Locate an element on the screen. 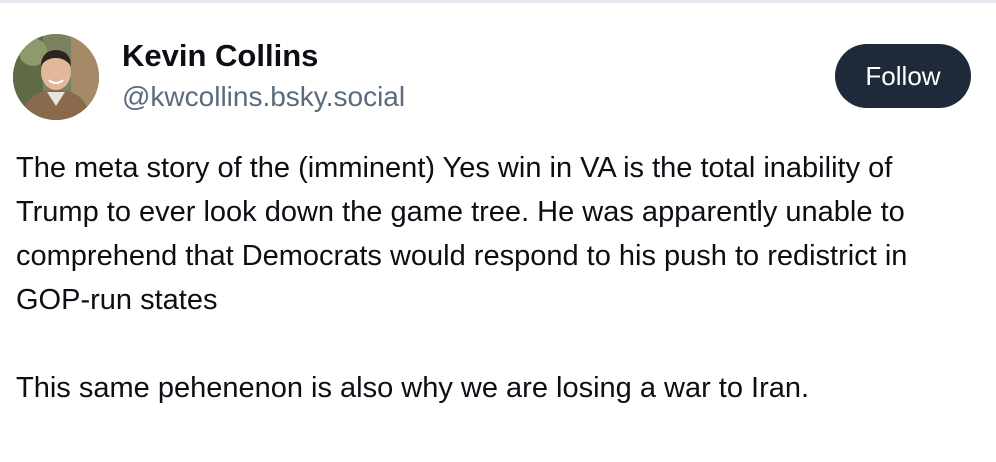 This screenshot has width=996, height=462. profile-photo-icon is located at coordinates (56, 77).